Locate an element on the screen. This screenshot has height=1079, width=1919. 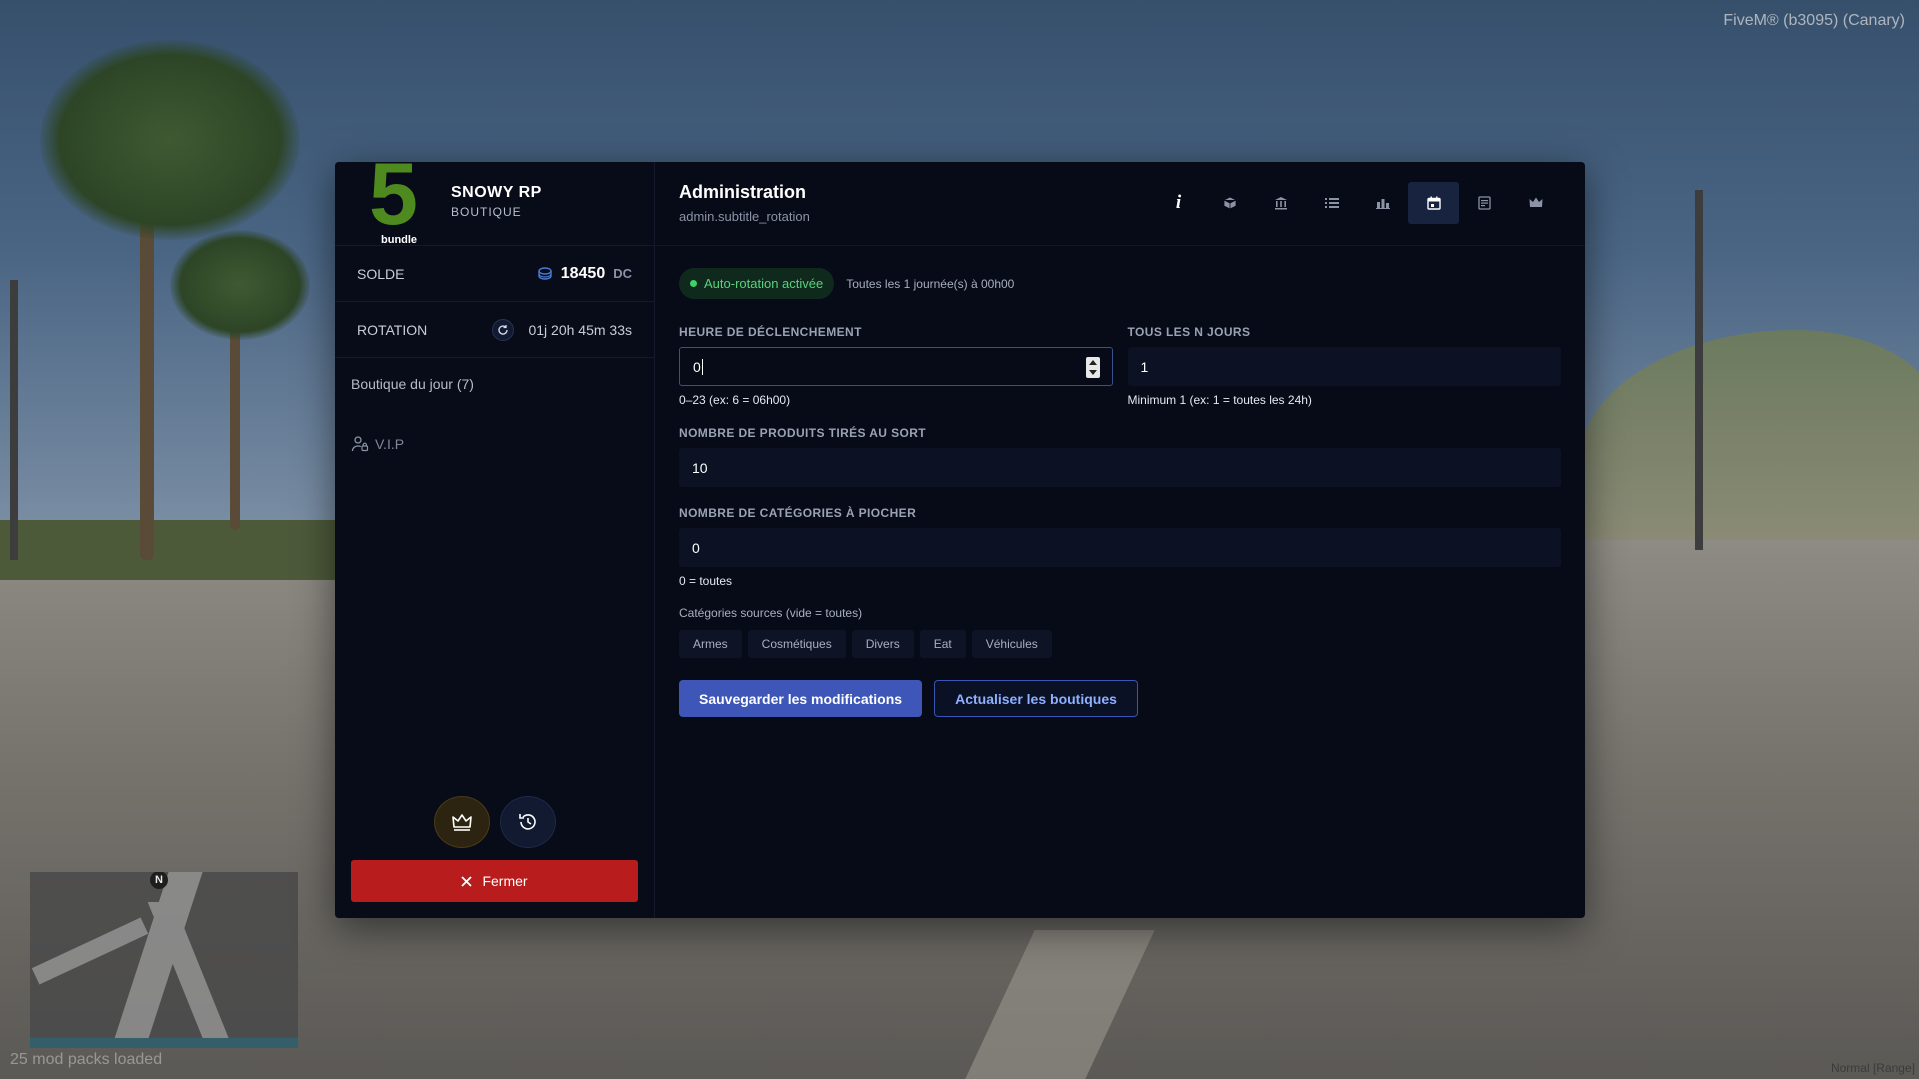
close-label: Fermer is located at coordinates (505, 881).